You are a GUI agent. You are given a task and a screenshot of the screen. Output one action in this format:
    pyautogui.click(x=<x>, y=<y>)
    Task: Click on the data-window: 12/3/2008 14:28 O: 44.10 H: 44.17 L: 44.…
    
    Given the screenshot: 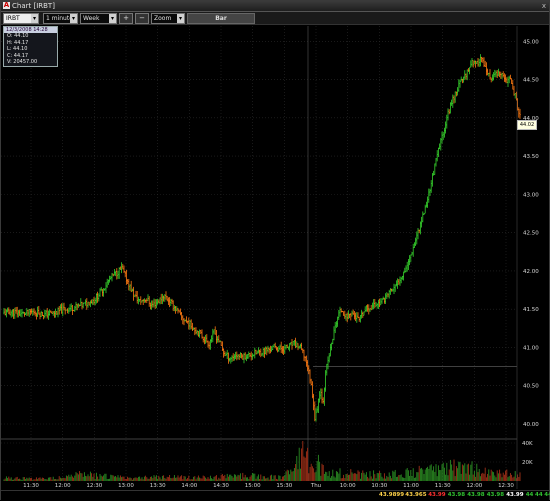 What is the action you would take?
    pyautogui.click(x=30, y=46)
    